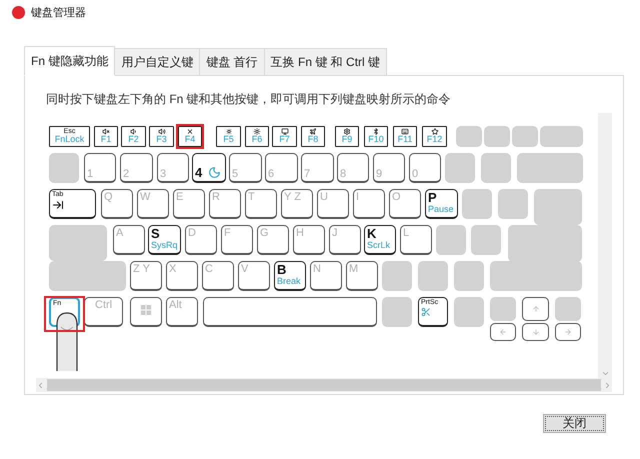 This screenshot has height=459, width=640. I want to click on key-label: M, so click(353, 269).